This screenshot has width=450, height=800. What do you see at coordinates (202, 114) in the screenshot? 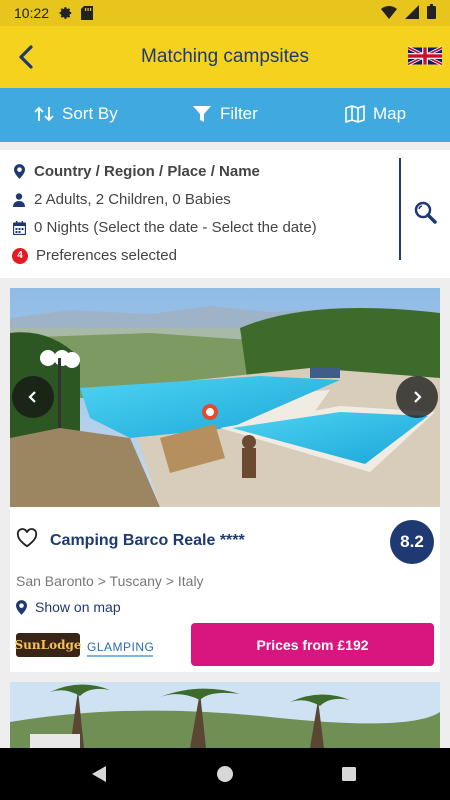
I see `filter-icon` at bounding box center [202, 114].